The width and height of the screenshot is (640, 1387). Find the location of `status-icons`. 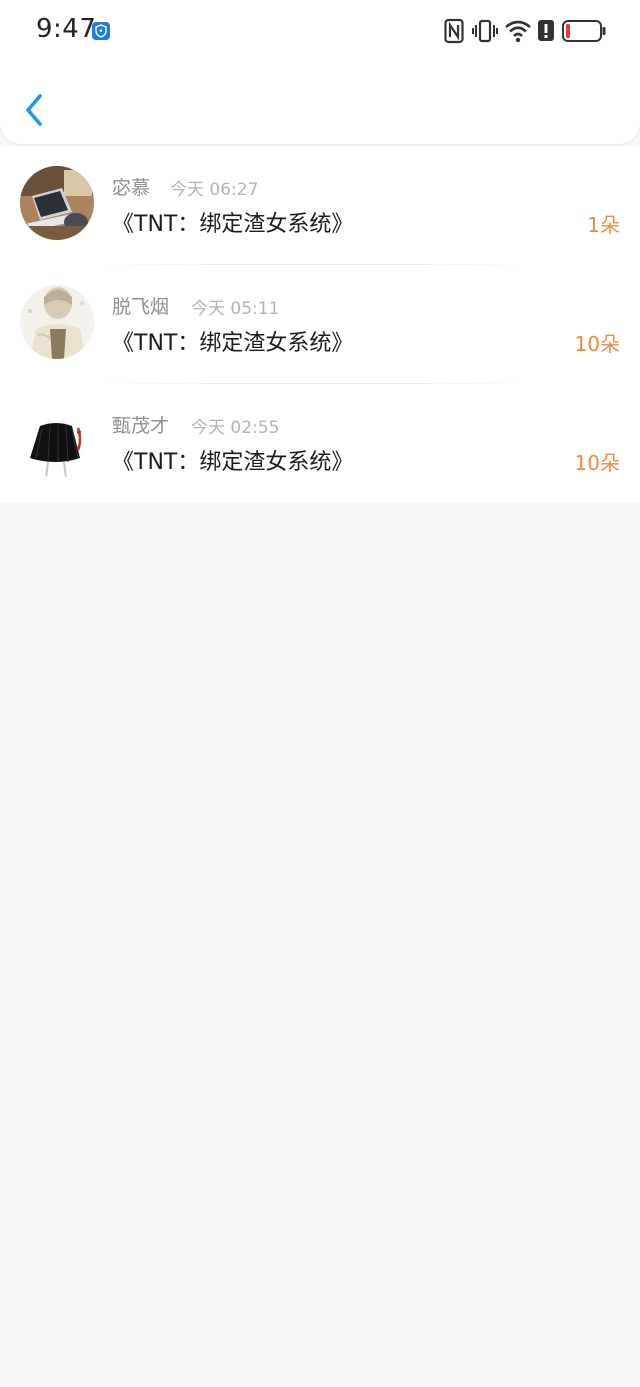

status-icons is located at coordinates (525, 32).